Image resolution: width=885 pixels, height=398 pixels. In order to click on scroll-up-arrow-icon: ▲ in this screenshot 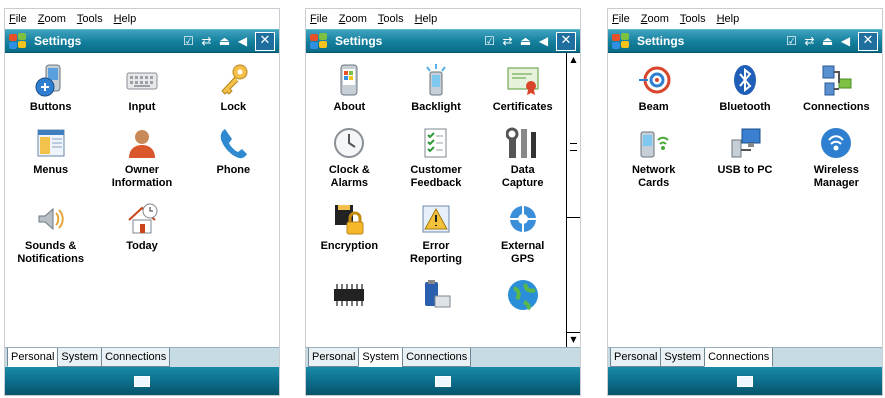, I will do `click(573, 60)`.